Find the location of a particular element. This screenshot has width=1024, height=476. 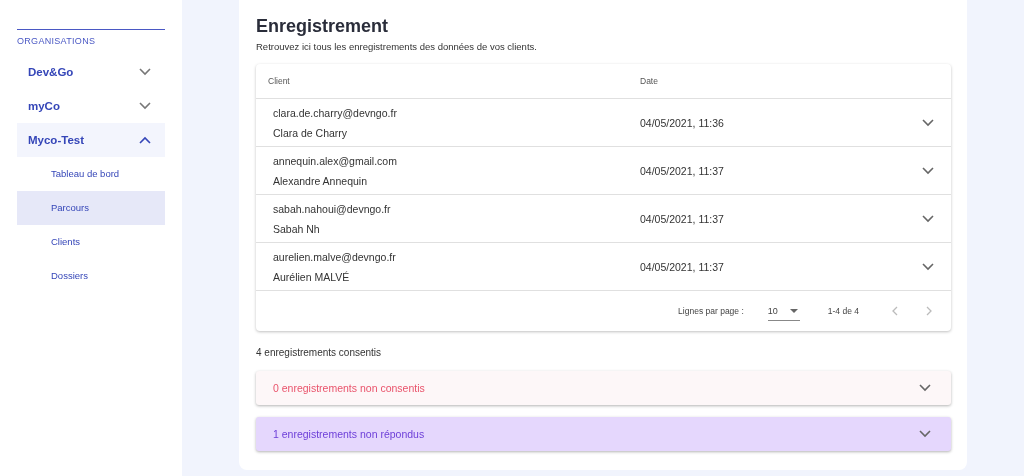

rows-per-page-select: 10 is located at coordinates (783, 311).